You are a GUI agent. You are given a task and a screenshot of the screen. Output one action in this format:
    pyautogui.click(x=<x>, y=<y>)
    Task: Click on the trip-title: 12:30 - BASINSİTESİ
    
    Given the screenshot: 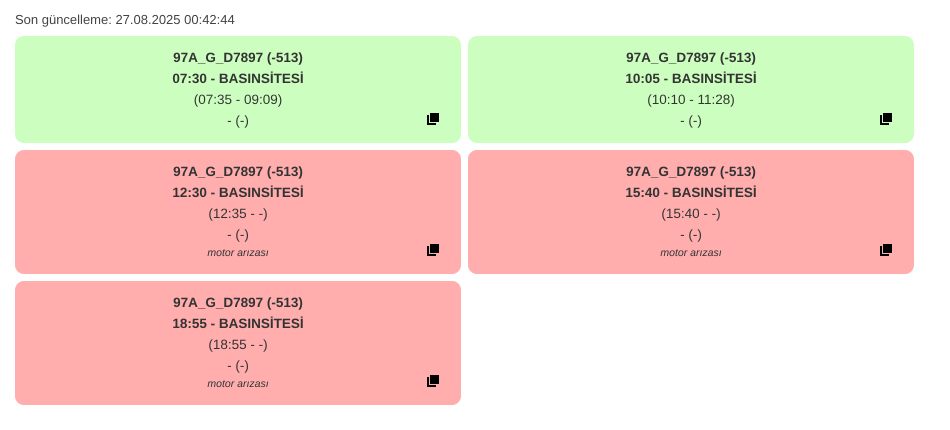 What is the action you would take?
    pyautogui.click(x=238, y=193)
    